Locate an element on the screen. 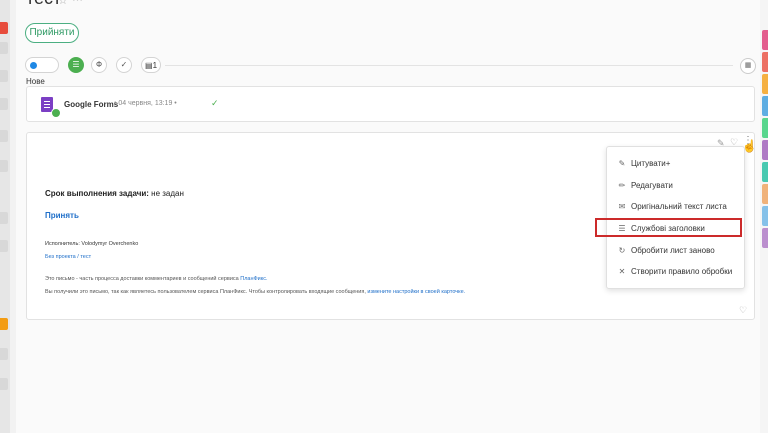 This screenshot has height=433, width=768. comment-icon: ▤ is located at coordinates (149, 65).